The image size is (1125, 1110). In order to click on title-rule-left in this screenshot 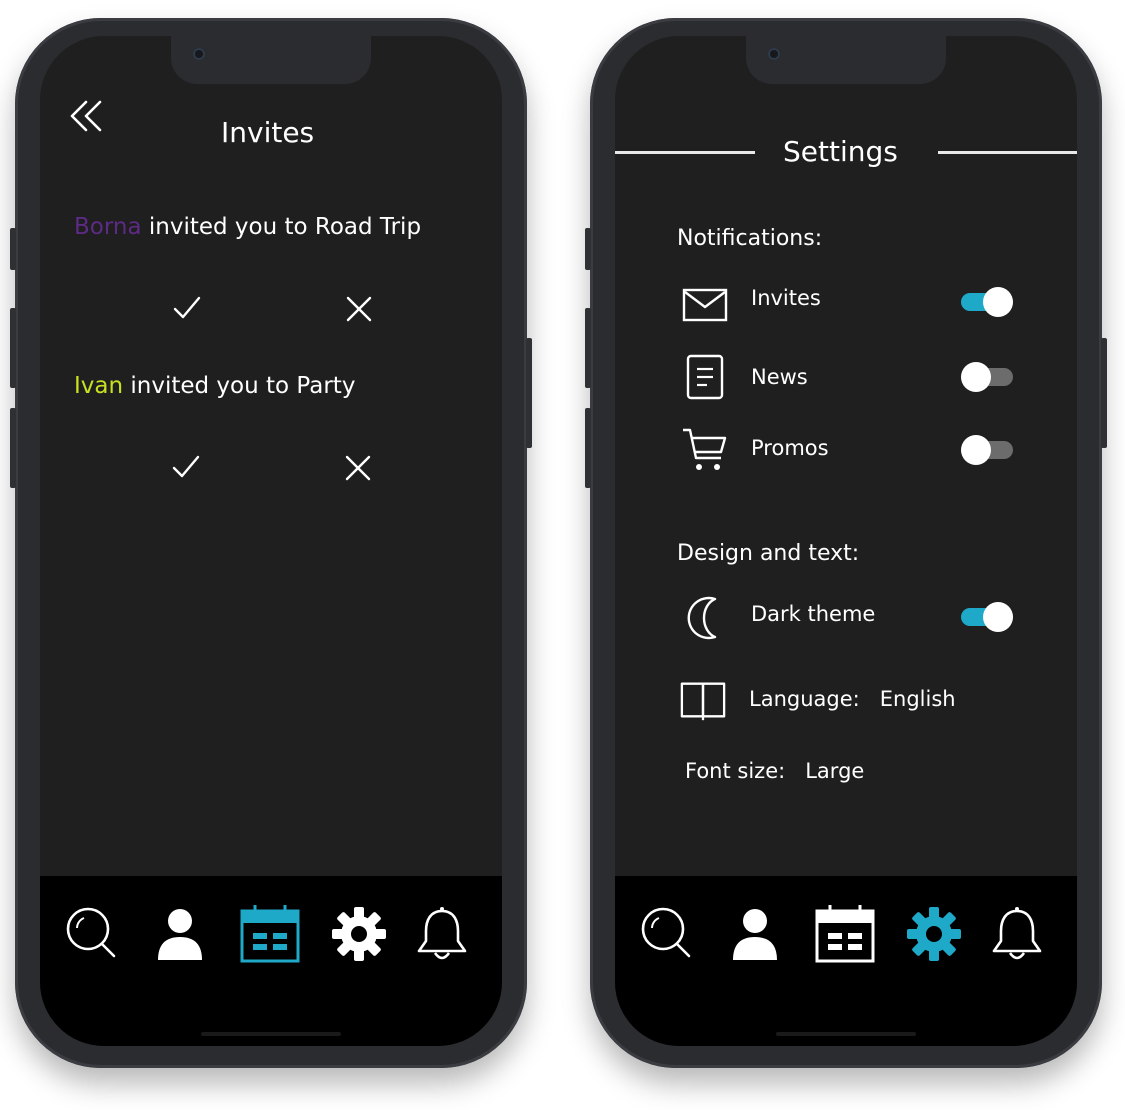, I will do `click(685, 152)`.